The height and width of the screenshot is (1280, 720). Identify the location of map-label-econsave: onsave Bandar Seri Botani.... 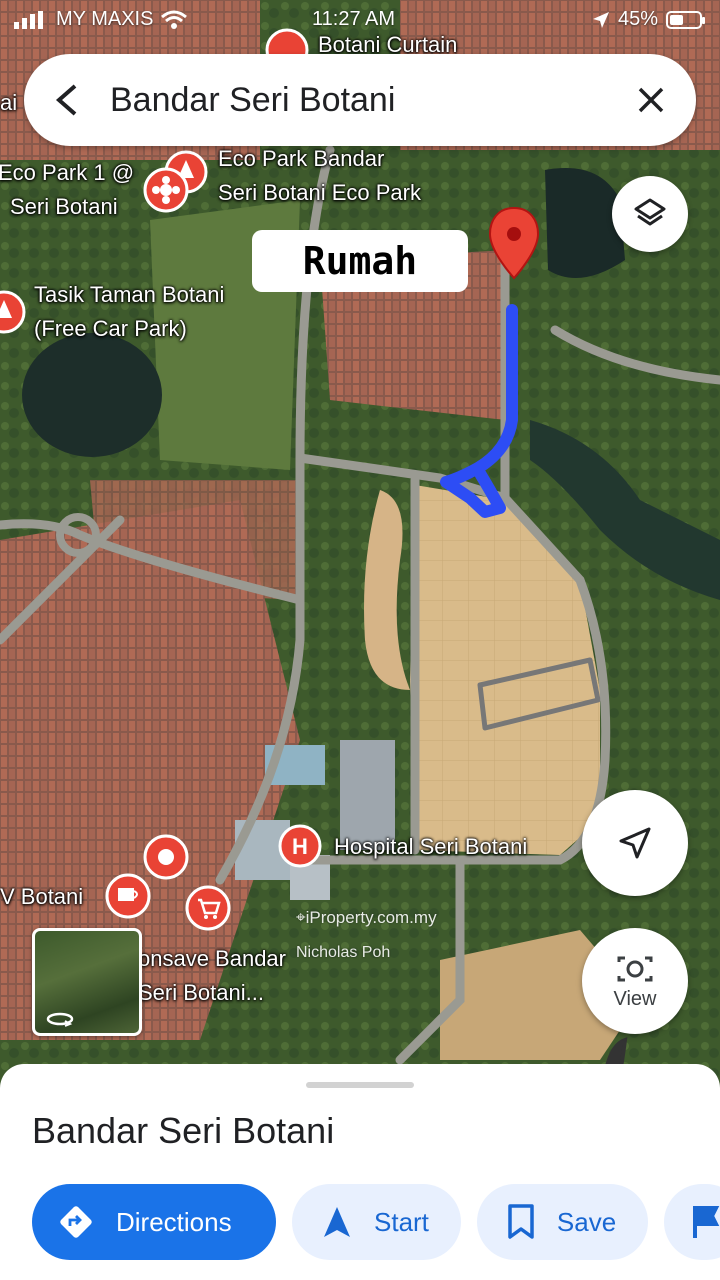
(212, 976).